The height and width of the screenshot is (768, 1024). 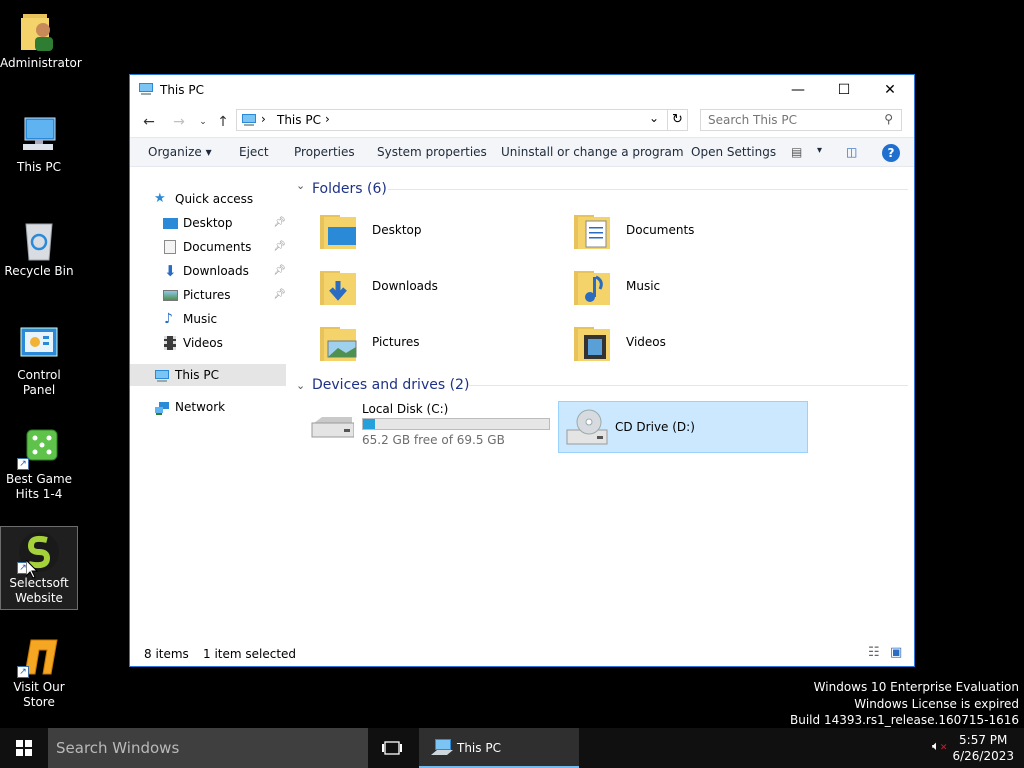 What do you see at coordinates (299, 120) in the screenshot?
I see `breadcrumb-this-pc: This PC` at bounding box center [299, 120].